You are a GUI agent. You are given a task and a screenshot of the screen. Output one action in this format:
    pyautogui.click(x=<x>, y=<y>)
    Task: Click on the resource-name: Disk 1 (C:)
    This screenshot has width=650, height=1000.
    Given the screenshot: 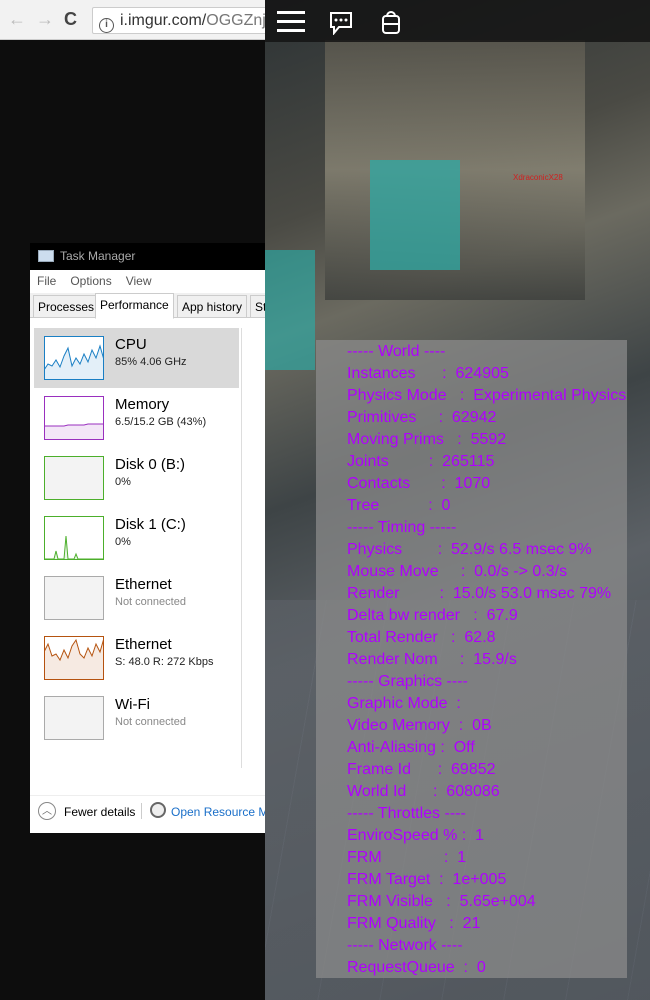 What is the action you would take?
    pyautogui.click(x=150, y=524)
    